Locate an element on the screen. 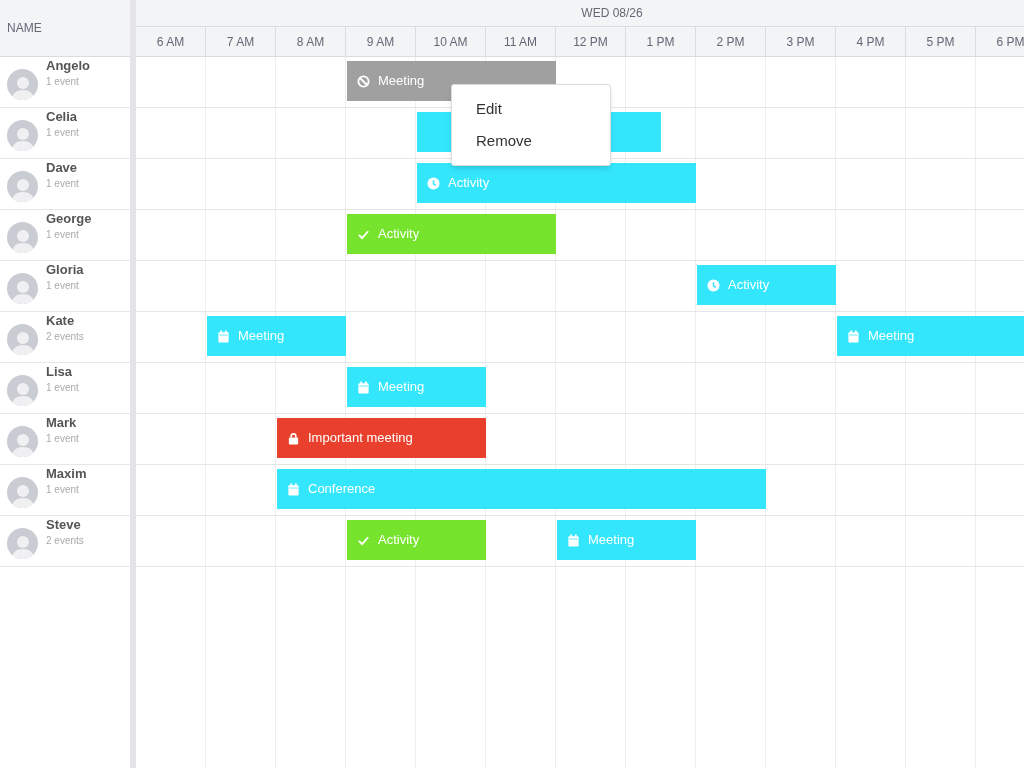 The height and width of the screenshot is (768, 1024). person-name: Kate is located at coordinates (61, 321).